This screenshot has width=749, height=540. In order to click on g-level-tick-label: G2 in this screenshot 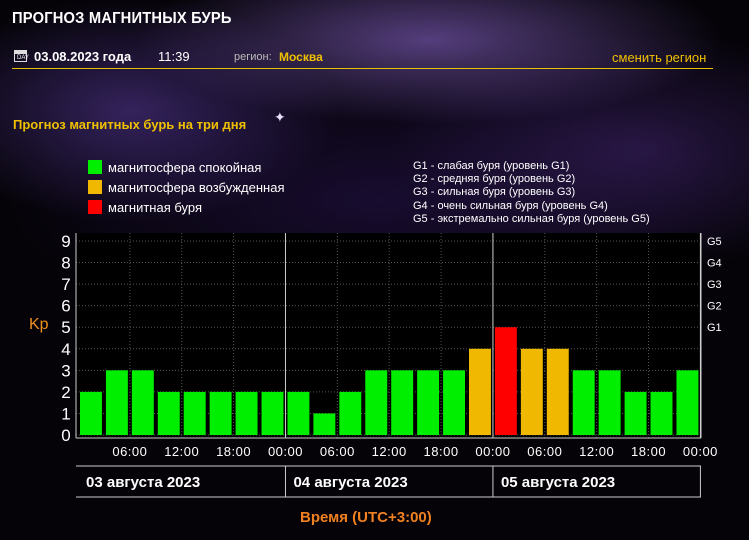, I will do `click(714, 307)`.